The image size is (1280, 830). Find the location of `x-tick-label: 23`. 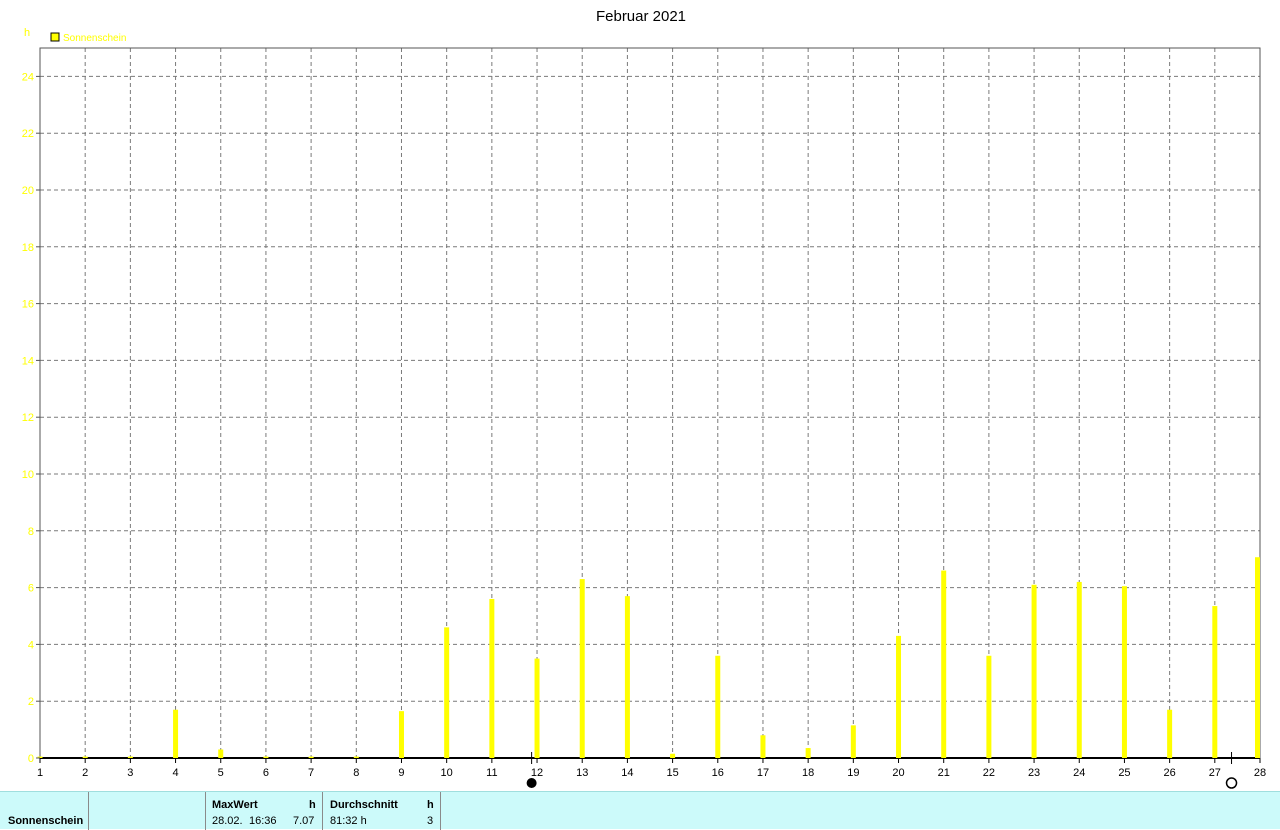

x-tick-label: 23 is located at coordinates (1034, 773).